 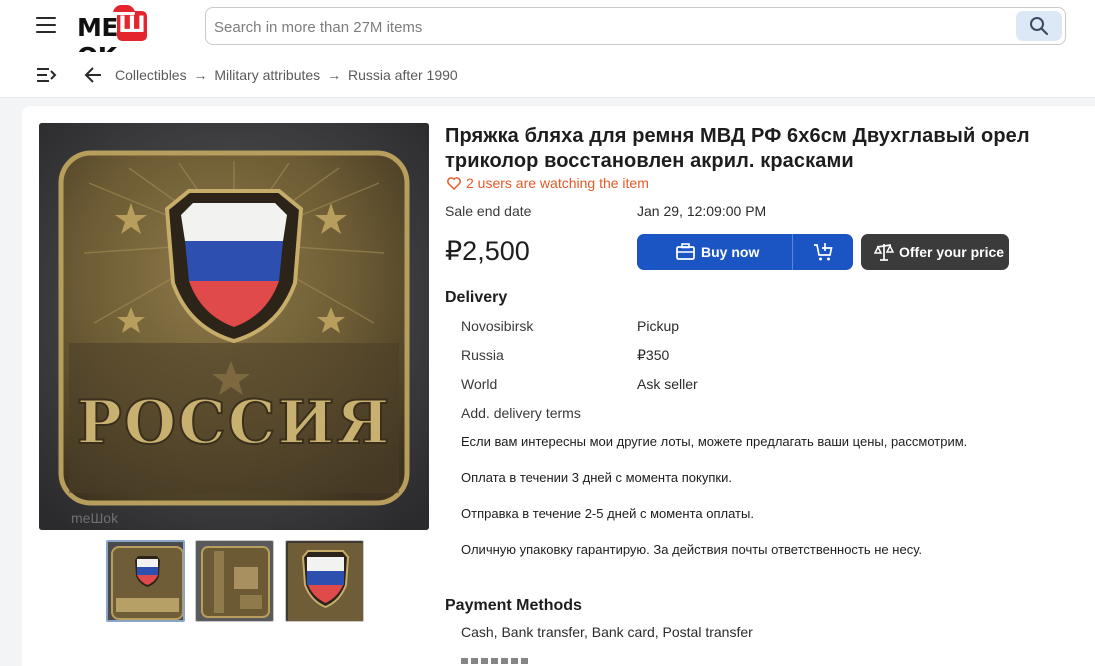 I want to click on briefcase-icon, so click(x=685, y=251).